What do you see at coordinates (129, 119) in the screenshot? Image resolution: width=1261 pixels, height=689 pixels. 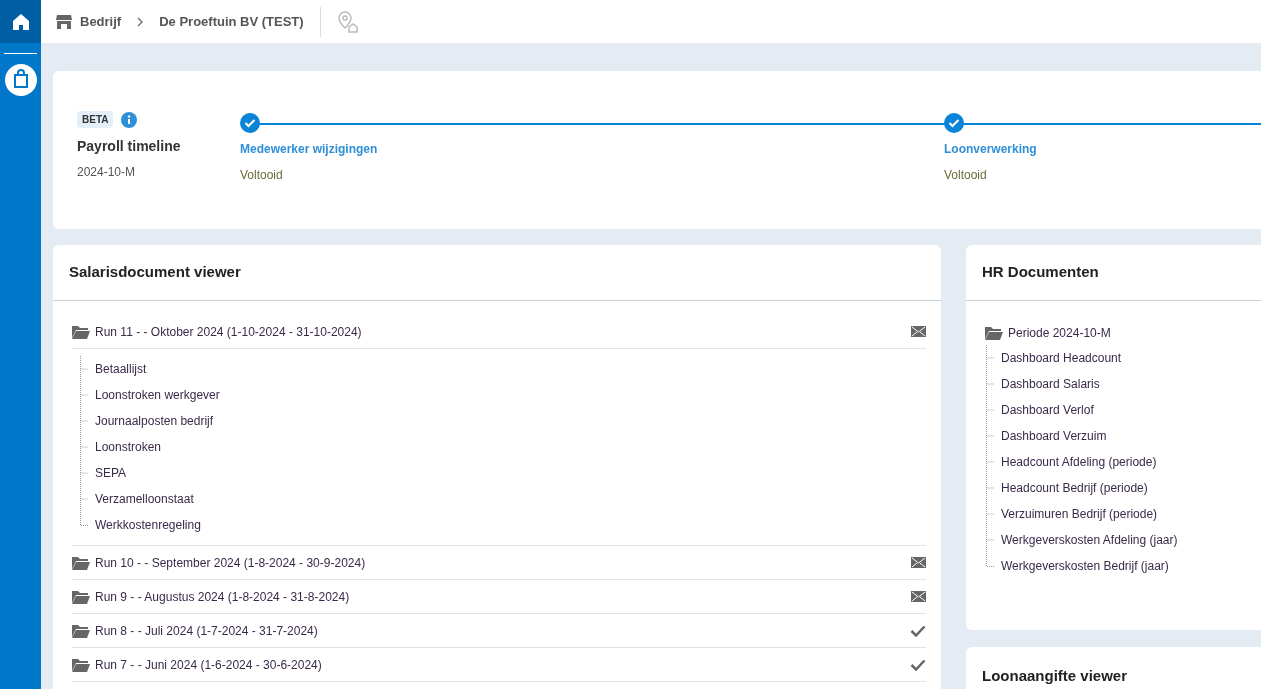 I see `info-icon` at bounding box center [129, 119].